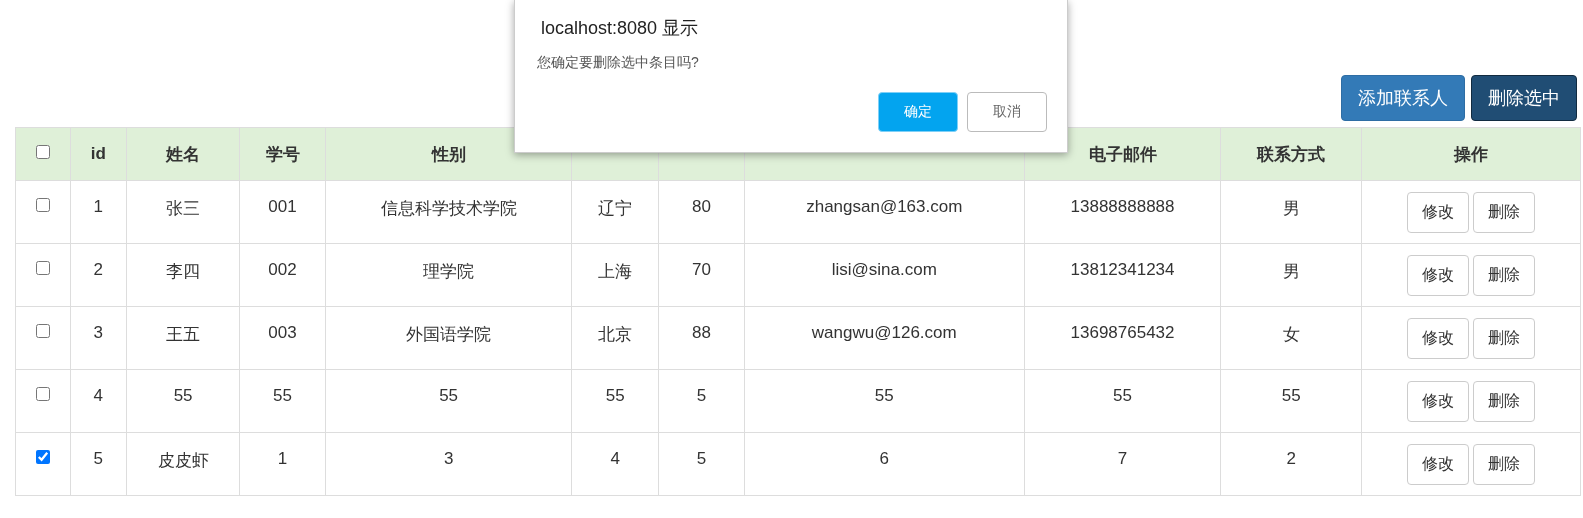 The height and width of the screenshot is (518, 1583). Describe the element at coordinates (615, 334) in the screenshot. I see `table-cell: 北京` at that location.